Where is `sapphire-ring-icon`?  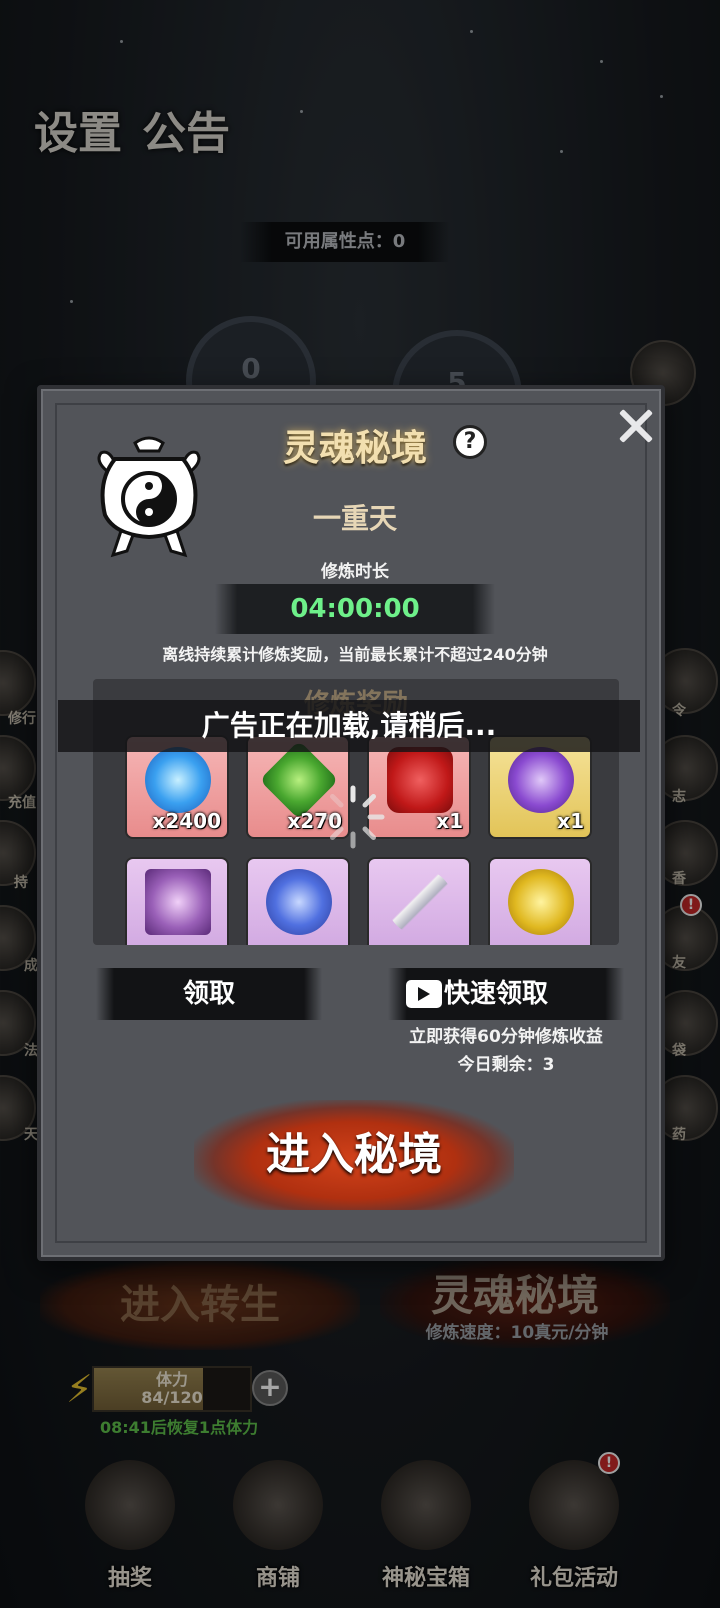
sapphire-ring-icon is located at coordinates (299, 902).